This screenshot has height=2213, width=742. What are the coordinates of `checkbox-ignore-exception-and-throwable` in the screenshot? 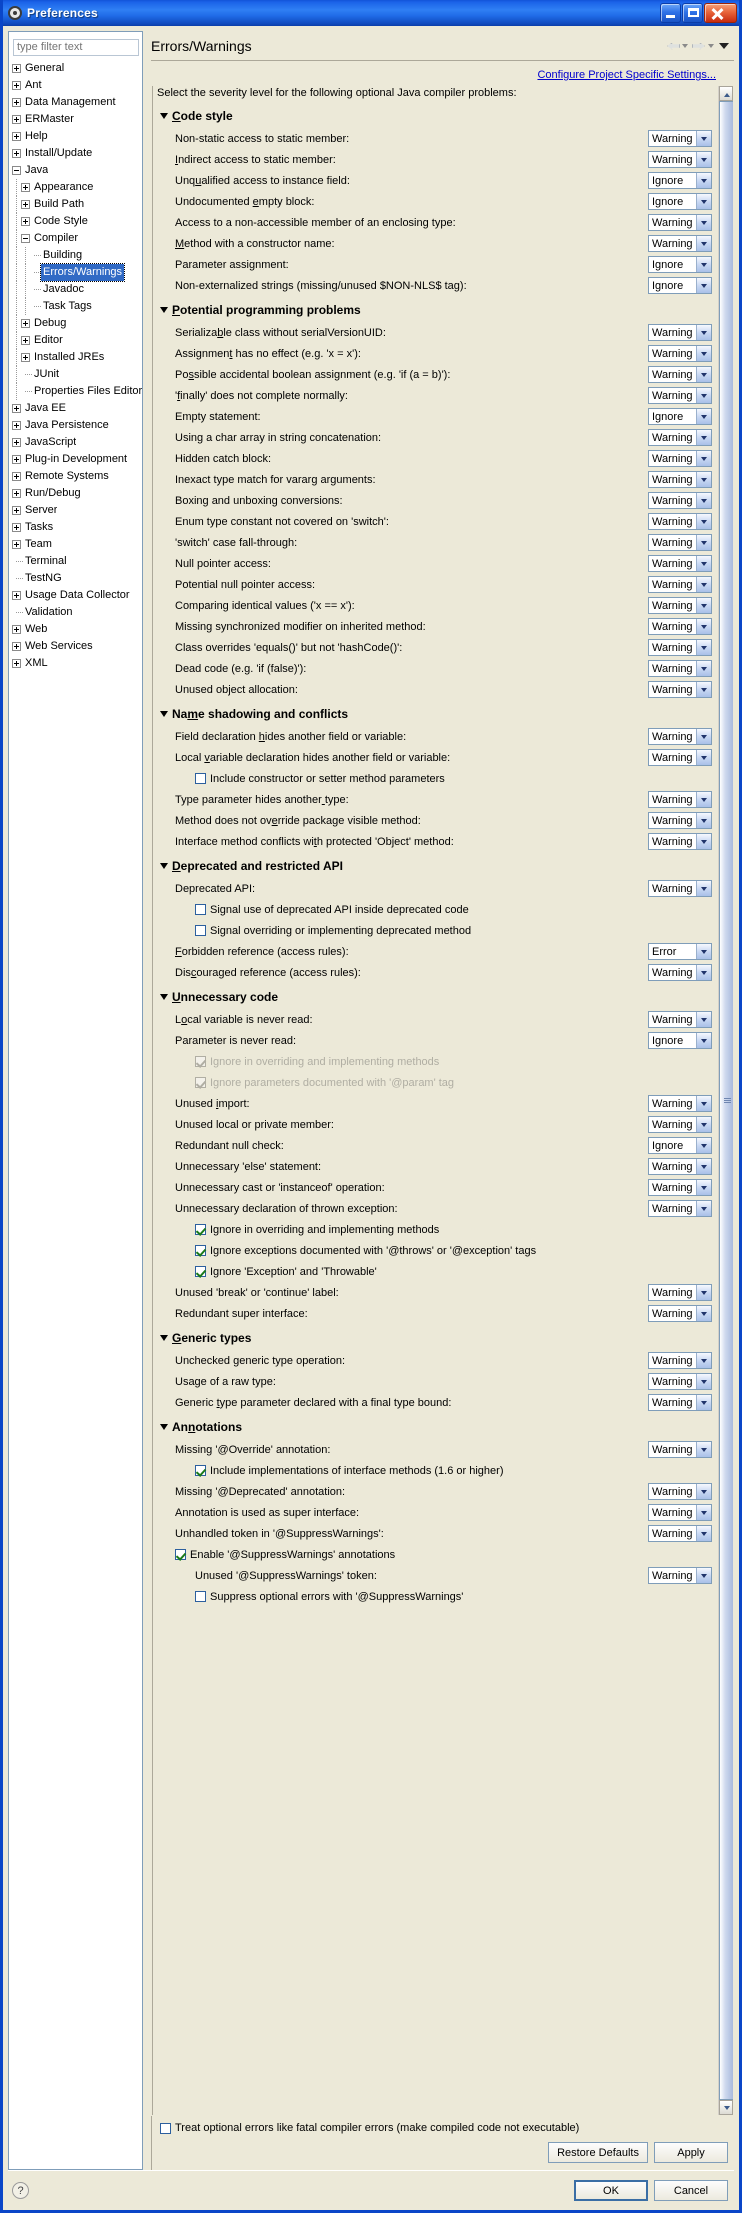 It's located at (200, 1271).